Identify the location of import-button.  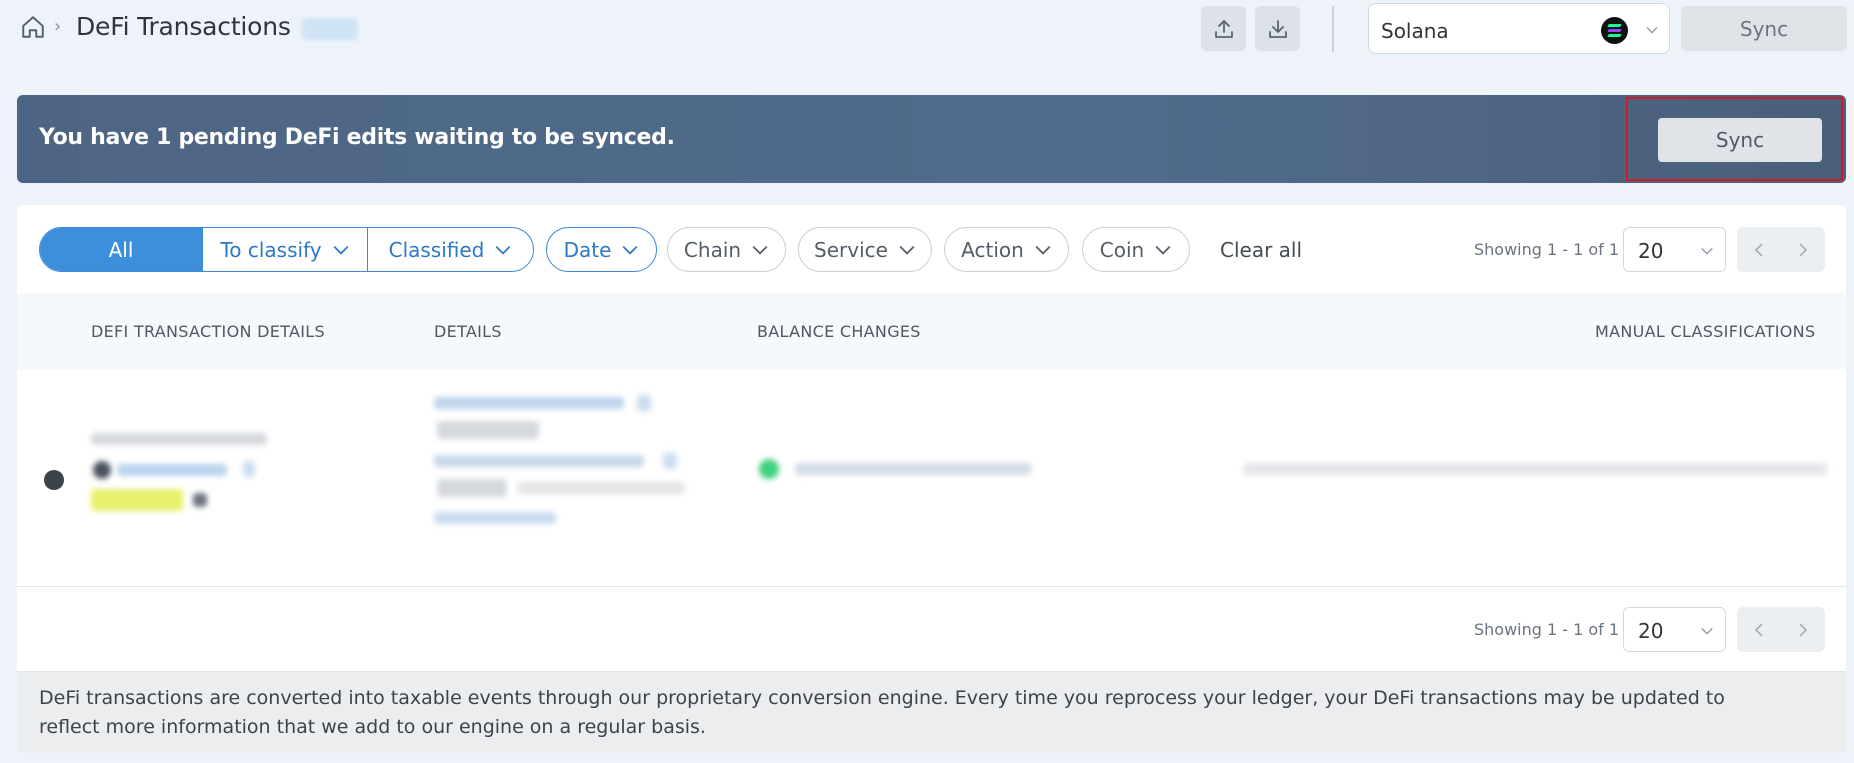
(1277, 28).